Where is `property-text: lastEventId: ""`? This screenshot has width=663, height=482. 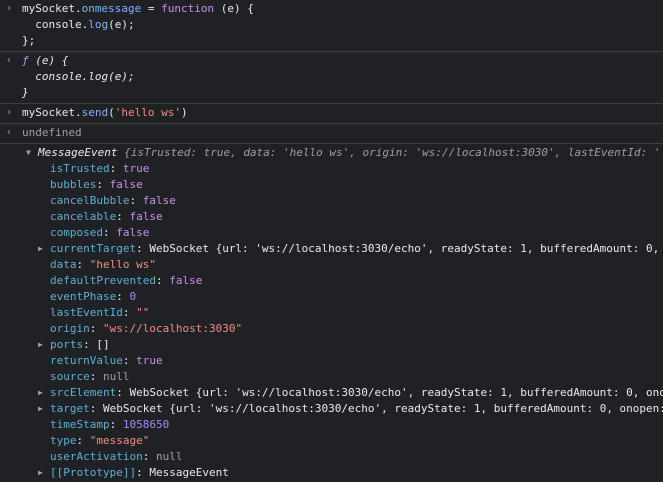 property-text: lastEventId: "" is located at coordinates (100, 312).